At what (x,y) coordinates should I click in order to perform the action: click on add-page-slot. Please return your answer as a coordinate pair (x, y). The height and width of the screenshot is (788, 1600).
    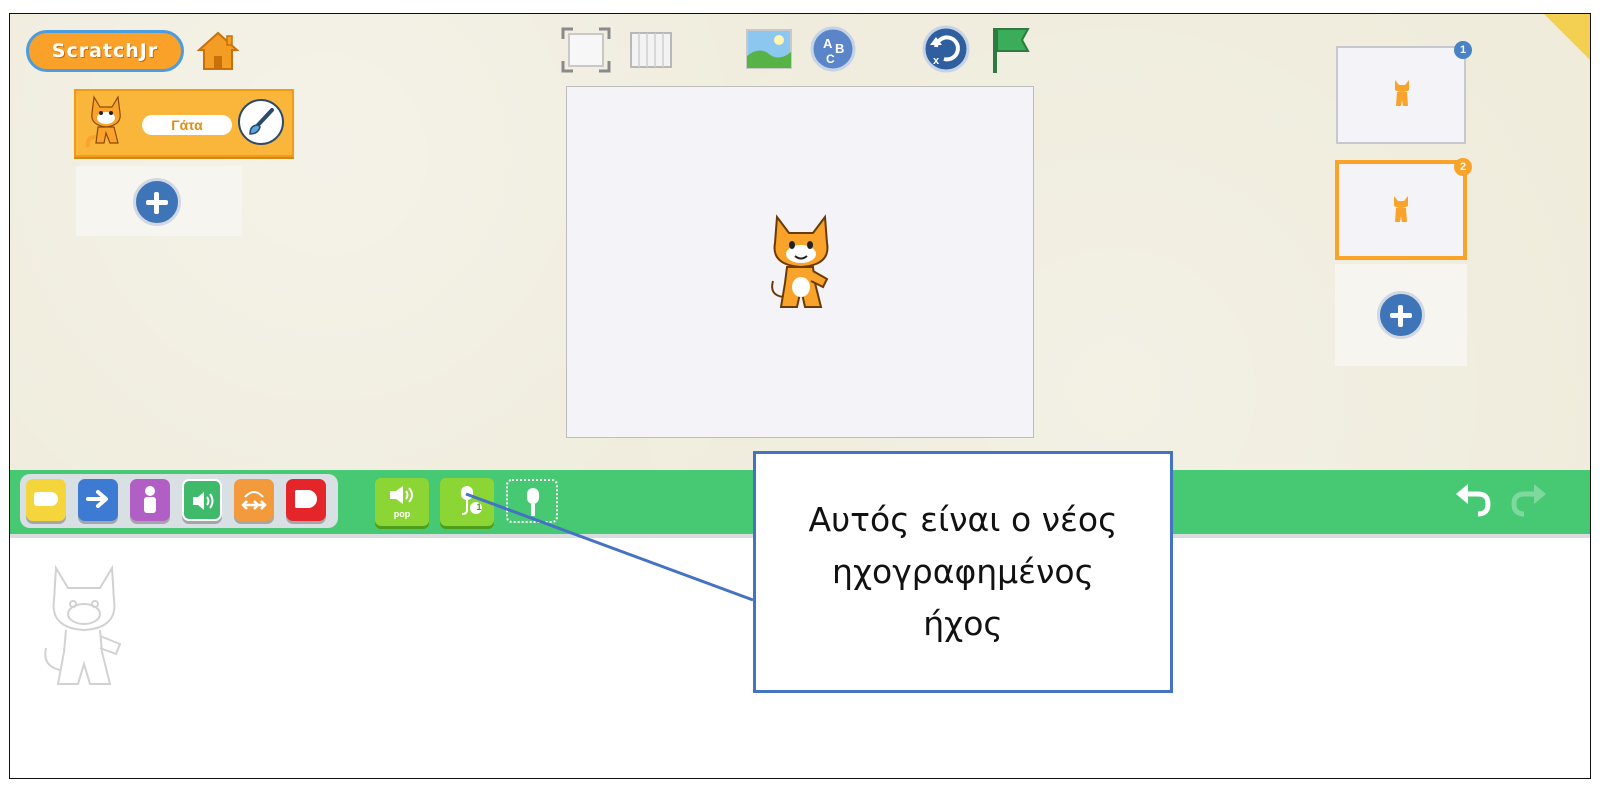
    Looking at the image, I should click on (1401, 315).